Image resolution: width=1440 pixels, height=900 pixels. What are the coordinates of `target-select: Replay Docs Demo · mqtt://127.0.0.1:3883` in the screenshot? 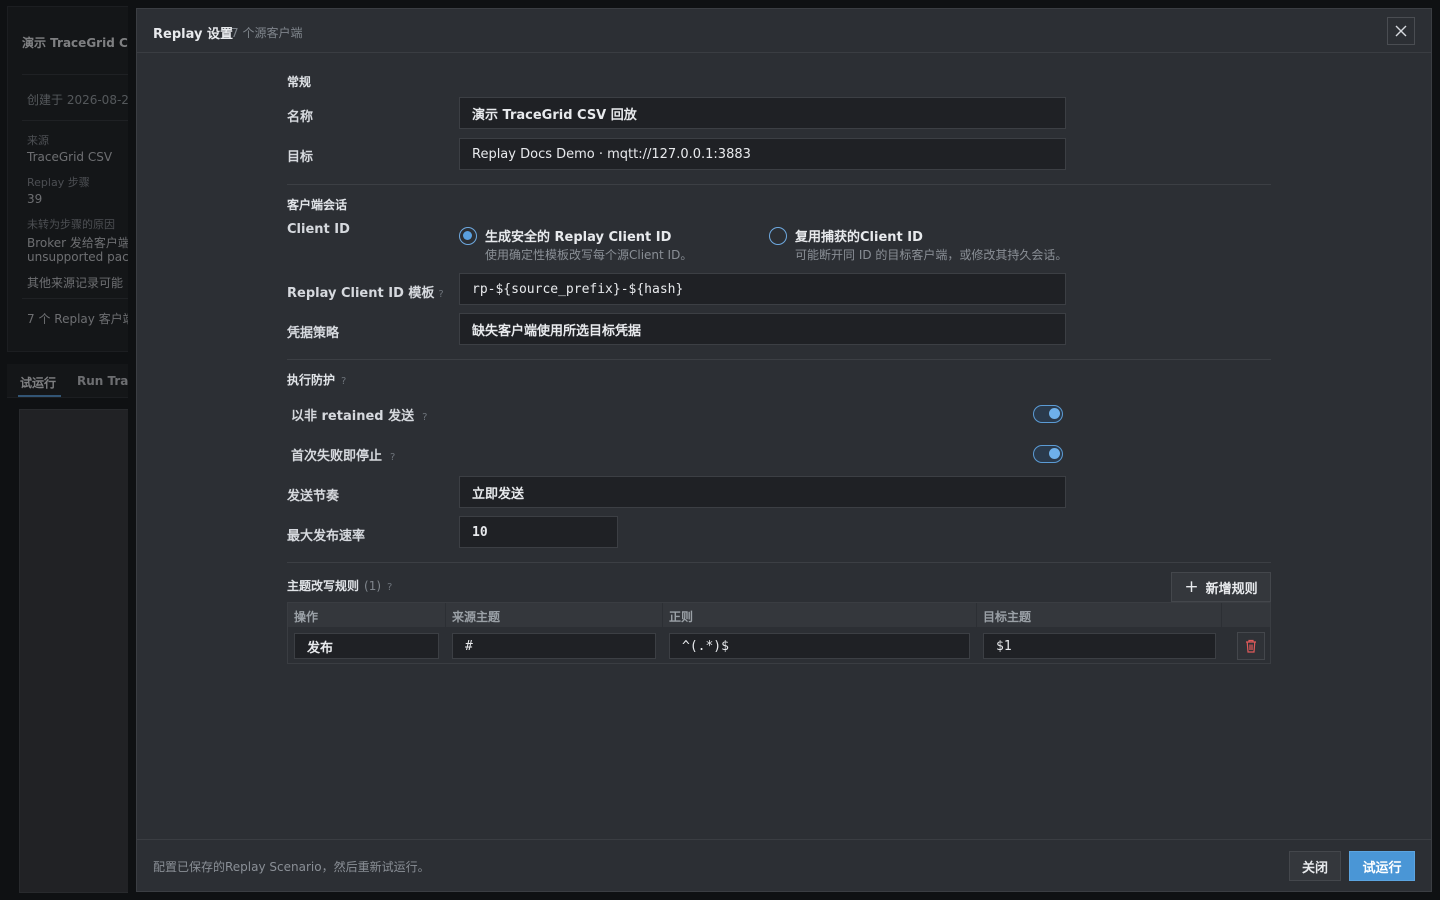 It's located at (762, 154).